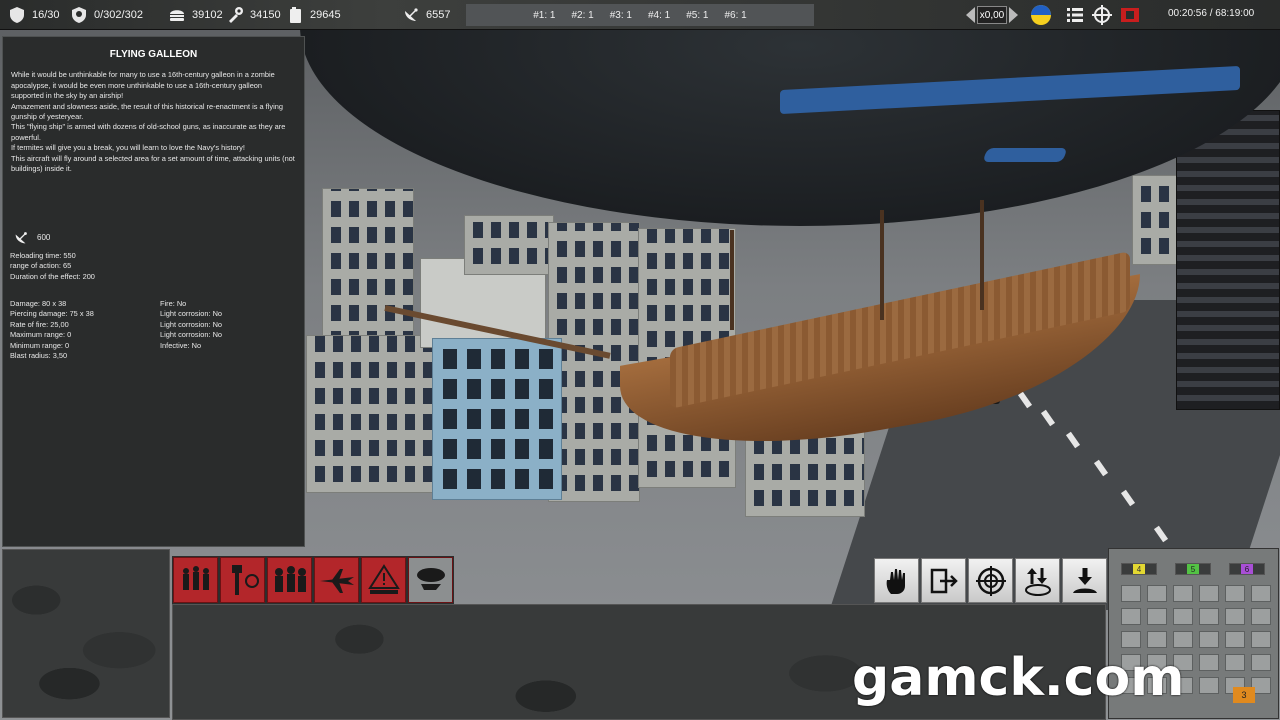 The image size is (1280, 720). I want to click on reload-time: Reloading time: 550, so click(43, 255).